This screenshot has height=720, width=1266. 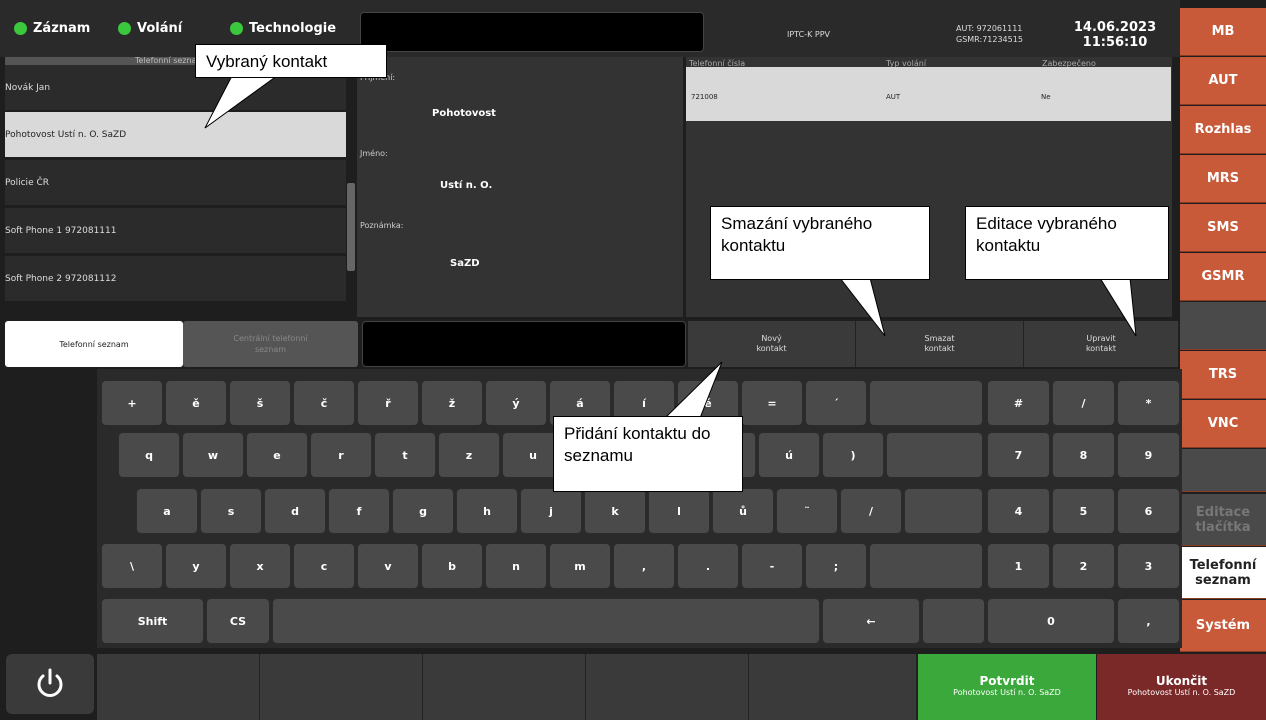 I want to click on callout-selected-contact: Vybraný kontakt, so click(x=291, y=61).